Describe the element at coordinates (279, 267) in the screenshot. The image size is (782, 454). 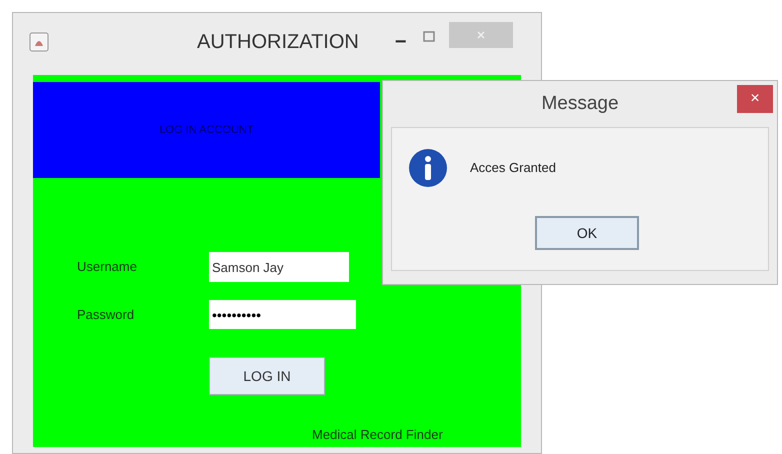
I see `username-field: Samson Jay` at that location.